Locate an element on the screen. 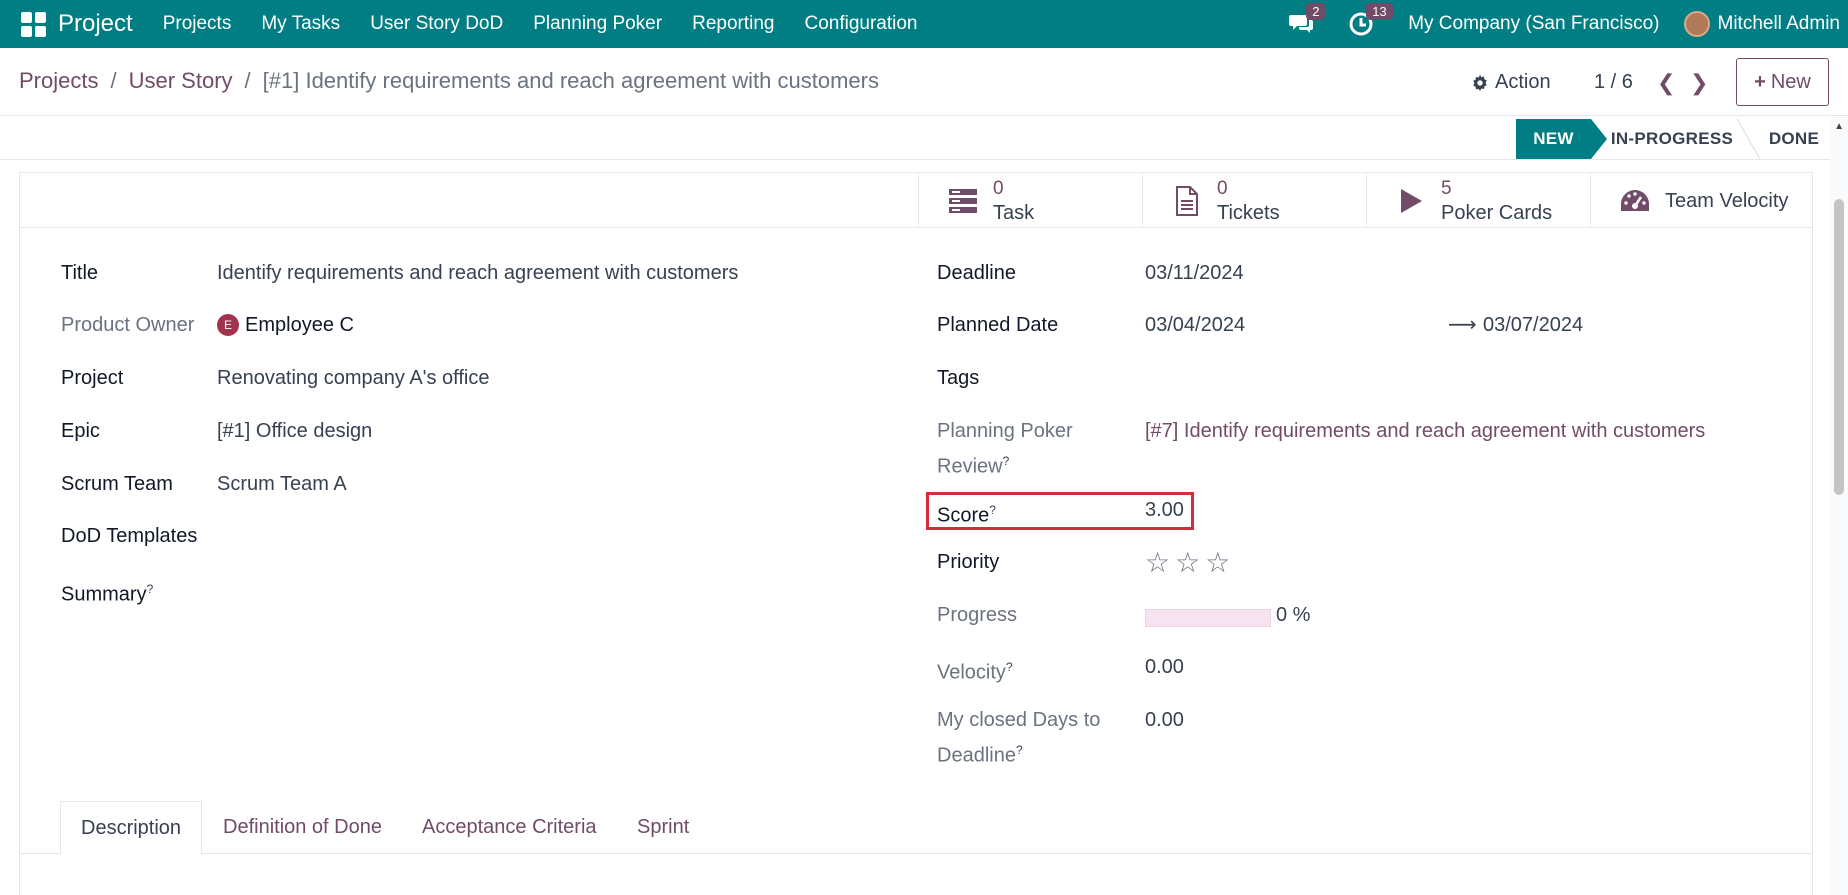 The width and height of the screenshot is (1848, 895). employee-avatar: E is located at coordinates (228, 325).